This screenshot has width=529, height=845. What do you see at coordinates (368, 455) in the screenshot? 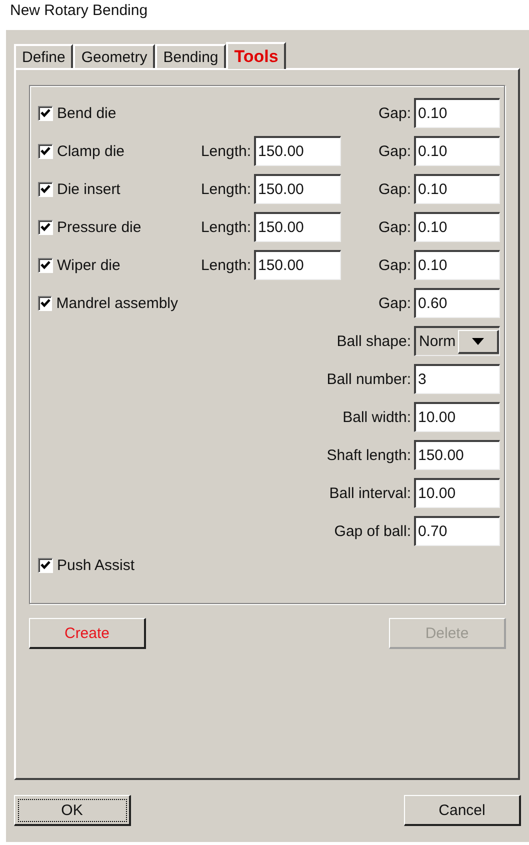
I see `field-label: Shaft length:` at bounding box center [368, 455].